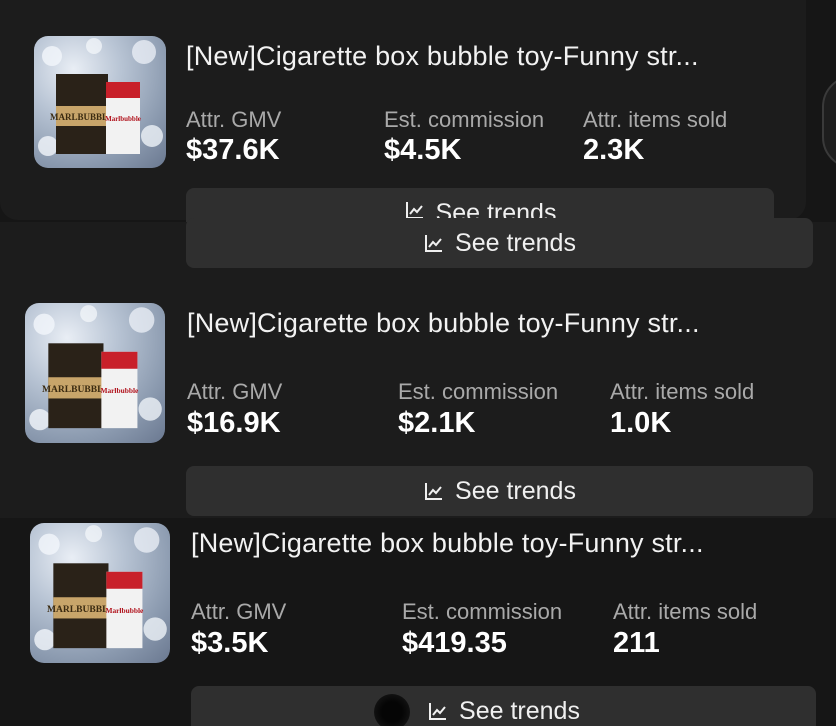 The height and width of the screenshot is (726, 836). What do you see at coordinates (636, 643) in the screenshot?
I see `items-sold-value: 211` at bounding box center [636, 643].